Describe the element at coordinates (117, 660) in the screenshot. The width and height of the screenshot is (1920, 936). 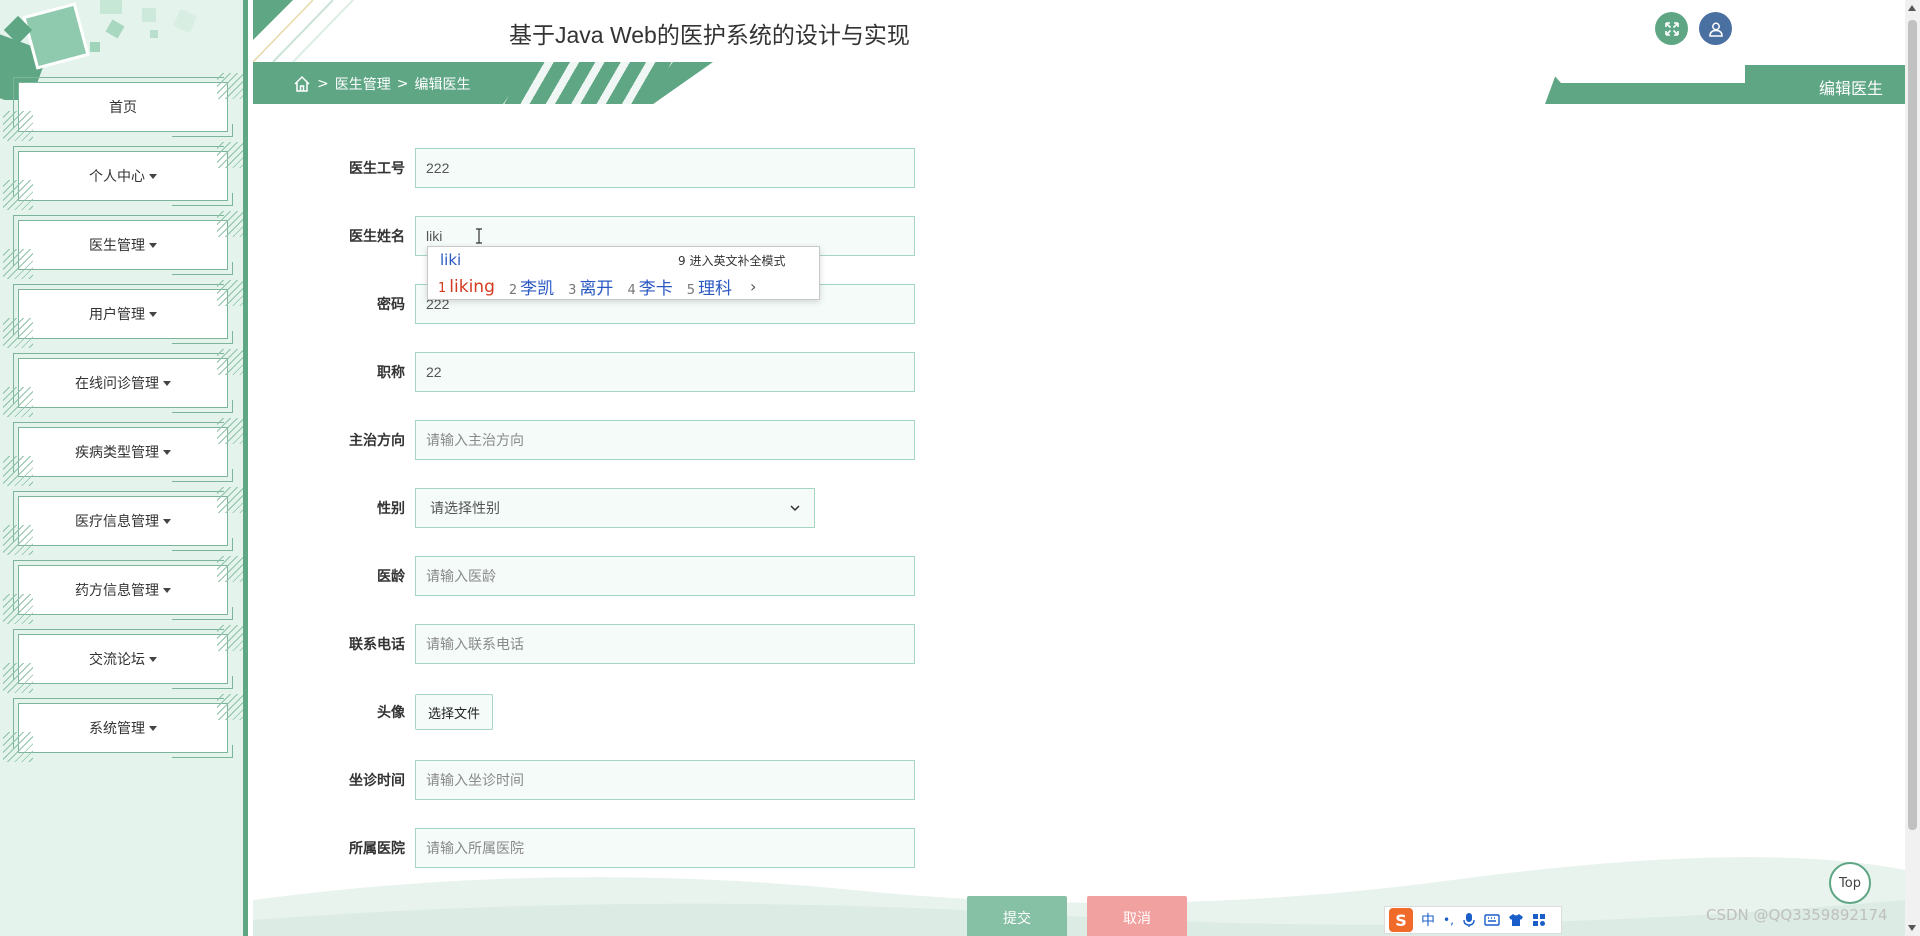
I see `sidebar-item-label: 交流论坛` at that location.